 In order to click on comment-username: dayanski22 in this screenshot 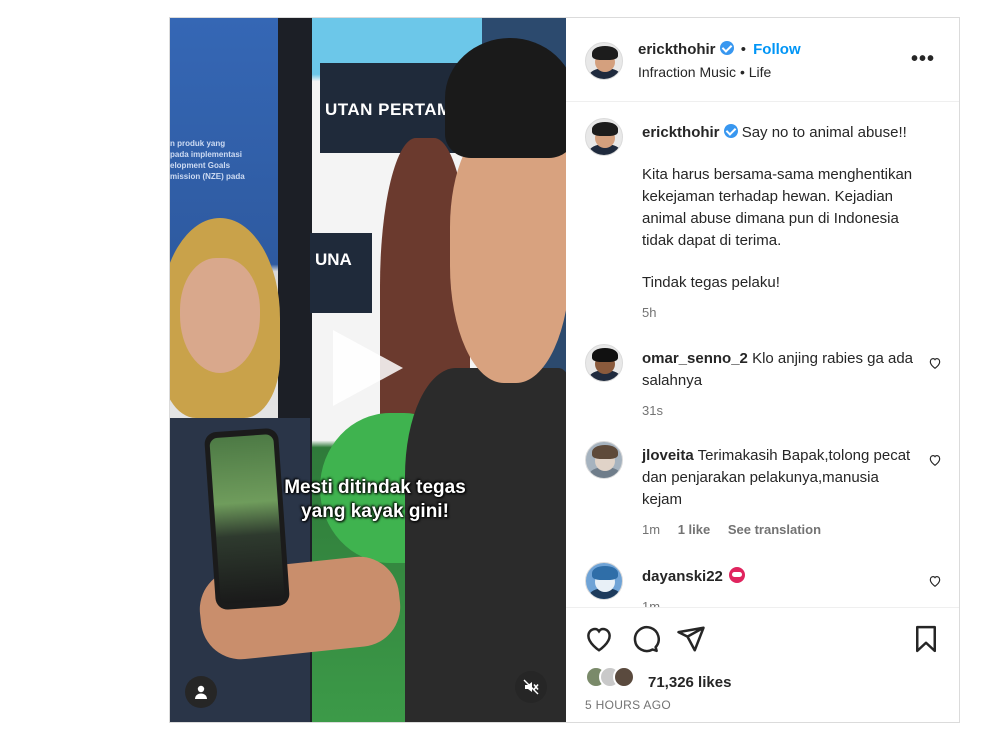, I will do `click(682, 576)`.